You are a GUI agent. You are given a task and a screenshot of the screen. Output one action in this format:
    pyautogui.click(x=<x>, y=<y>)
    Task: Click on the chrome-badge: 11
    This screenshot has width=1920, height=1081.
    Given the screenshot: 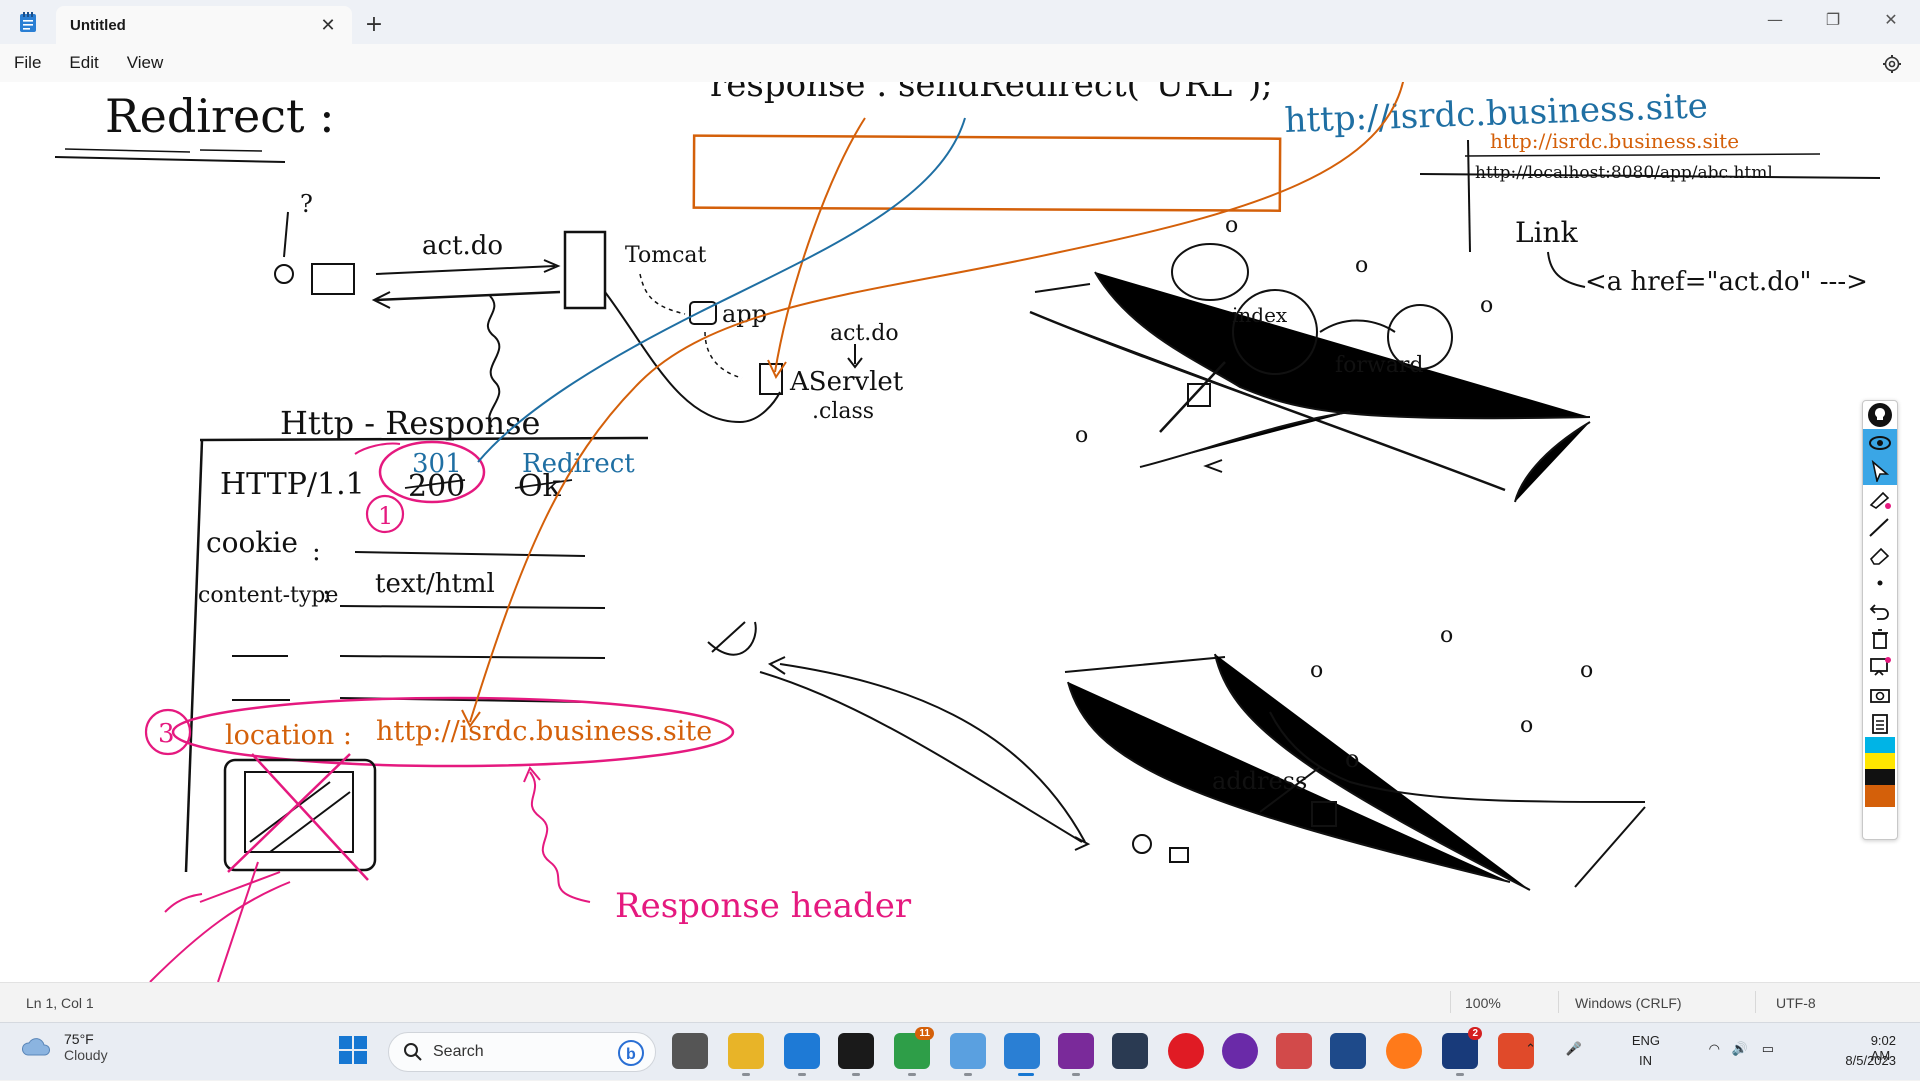 What is the action you would take?
    pyautogui.click(x=924, y=1033)
    